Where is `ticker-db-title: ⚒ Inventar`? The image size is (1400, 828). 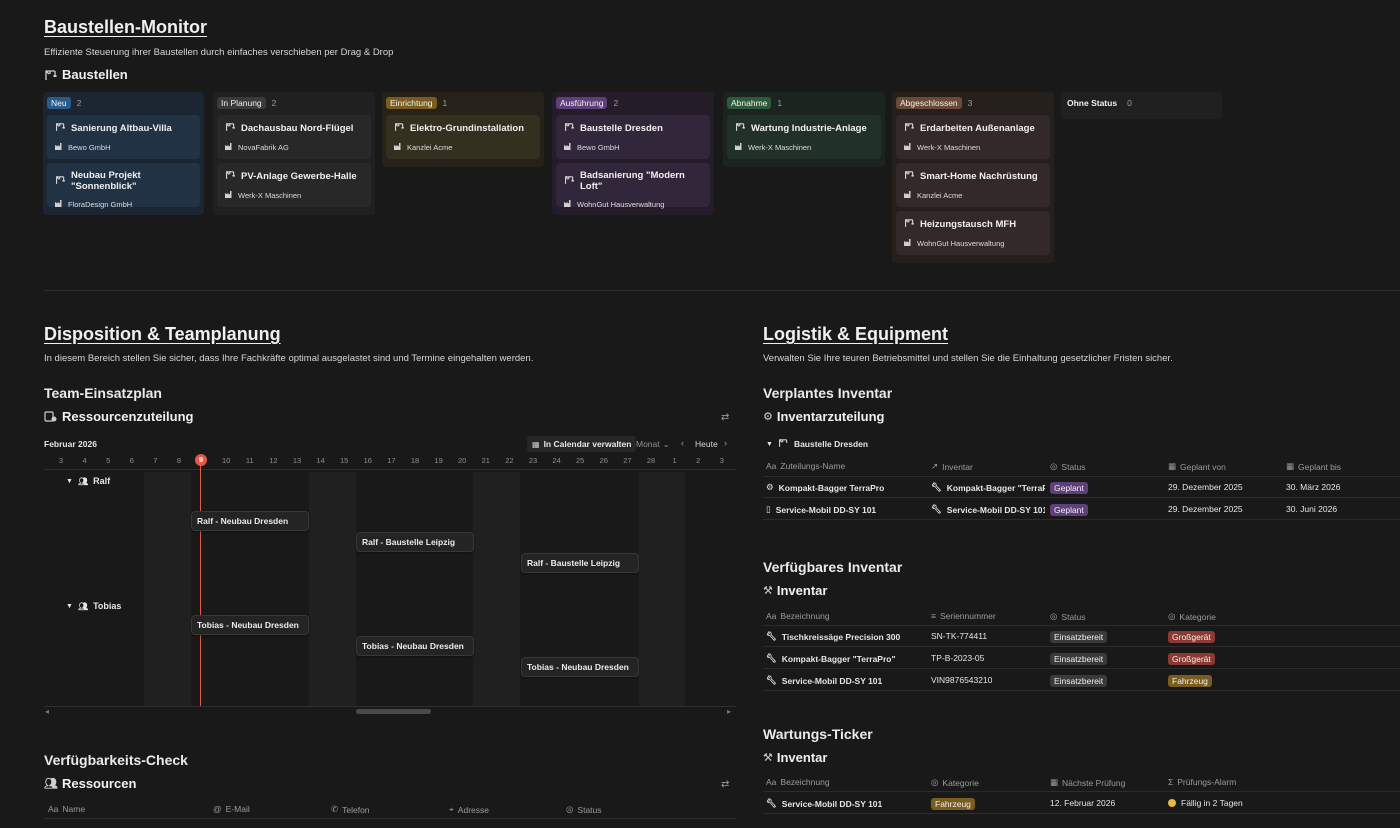 ticker-db-title: ⚒ Inventar is located at coordinates (795, 757).